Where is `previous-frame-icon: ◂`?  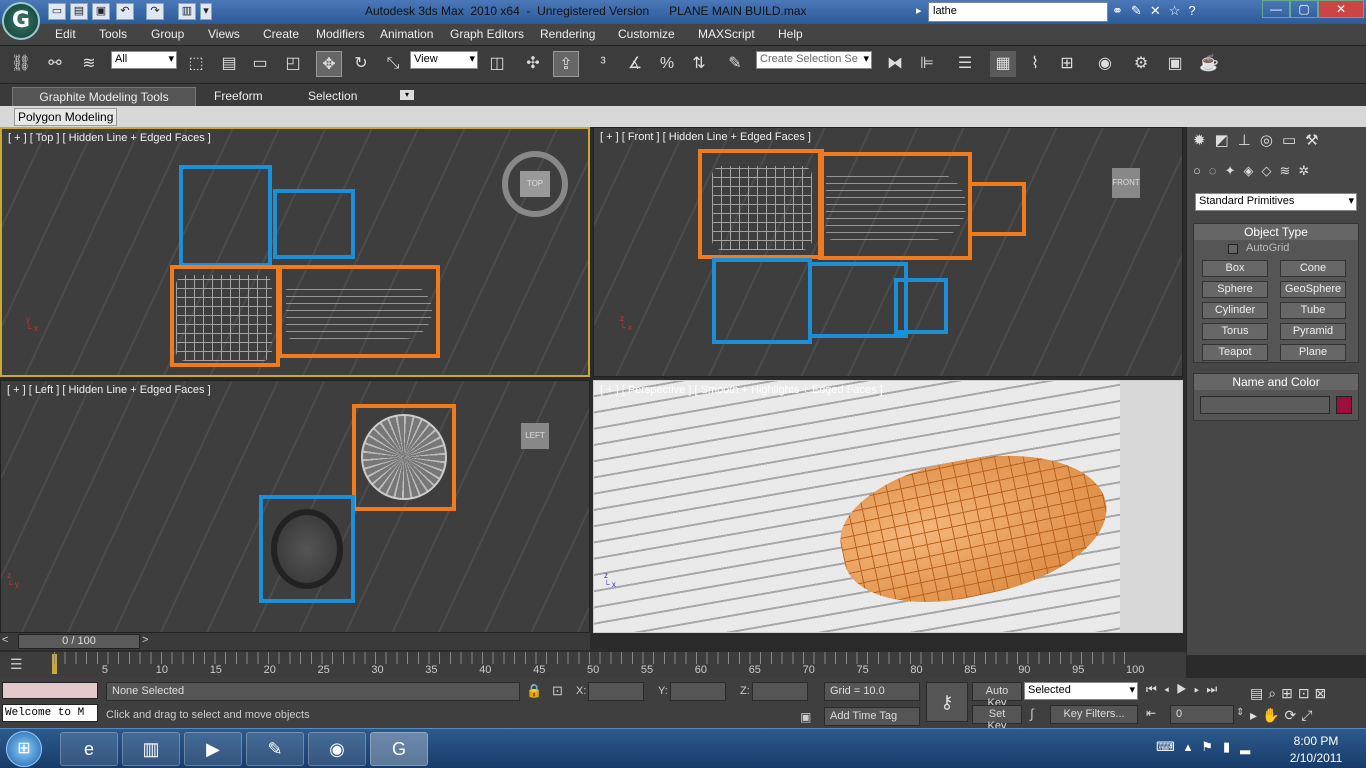 previous-frame-icon: ◂ is located at coordinates (1170, 689).